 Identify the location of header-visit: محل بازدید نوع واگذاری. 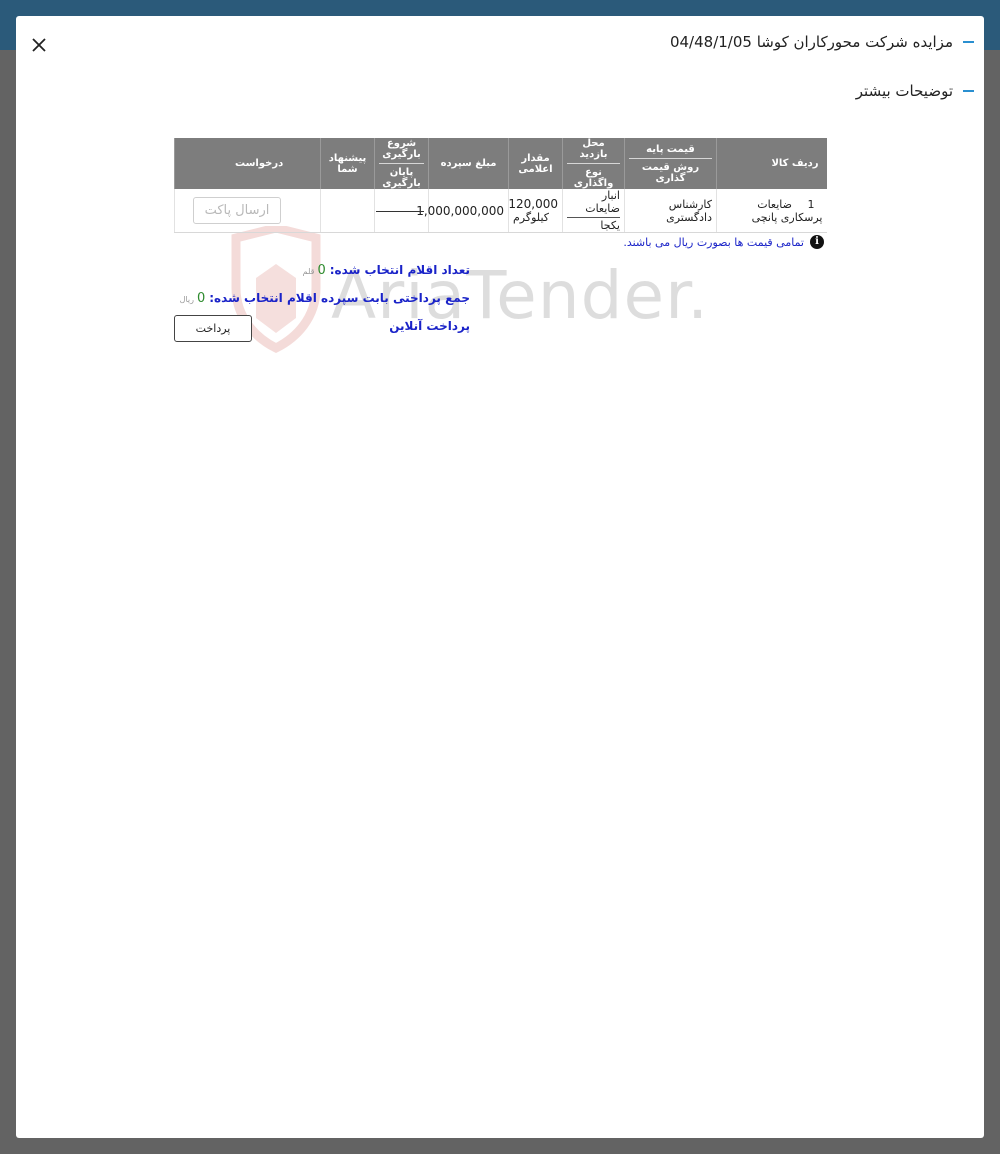
(593, 163).